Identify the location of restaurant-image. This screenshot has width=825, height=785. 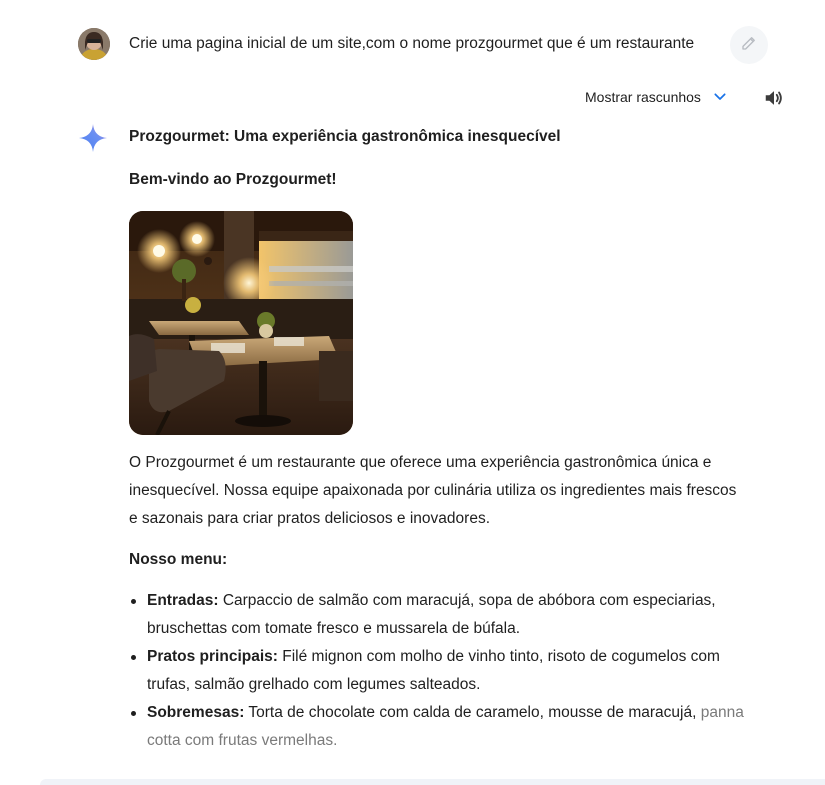
(241, 323).